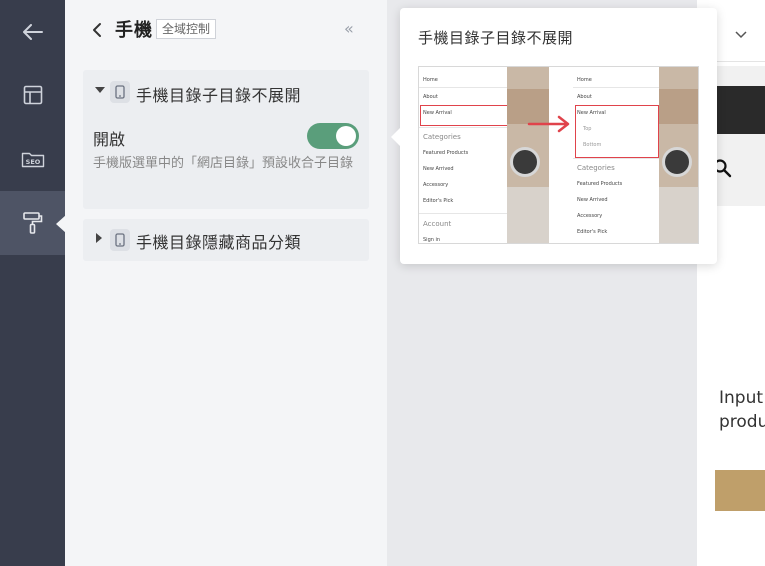 This screenshot has width=765, height=566. I want to click on panel-back-button, so click(97, 30).